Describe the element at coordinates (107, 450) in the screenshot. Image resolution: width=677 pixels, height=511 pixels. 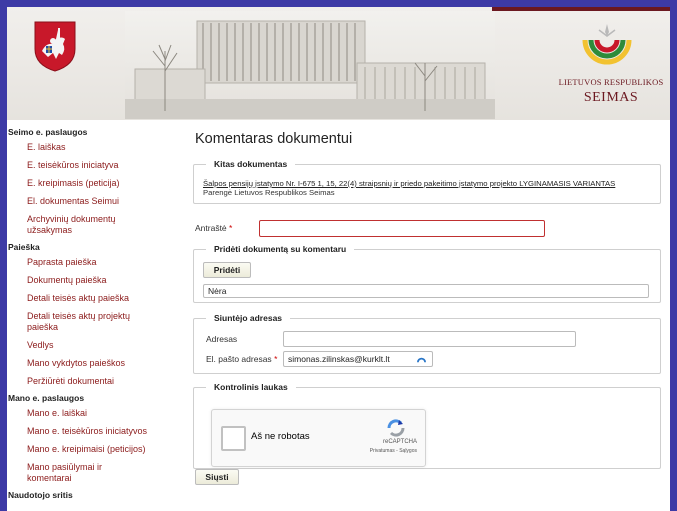
I see `sidebar-item-mano-e-kreipimaisi: Mano e. kreipimaisi (peticijos)` at that location.